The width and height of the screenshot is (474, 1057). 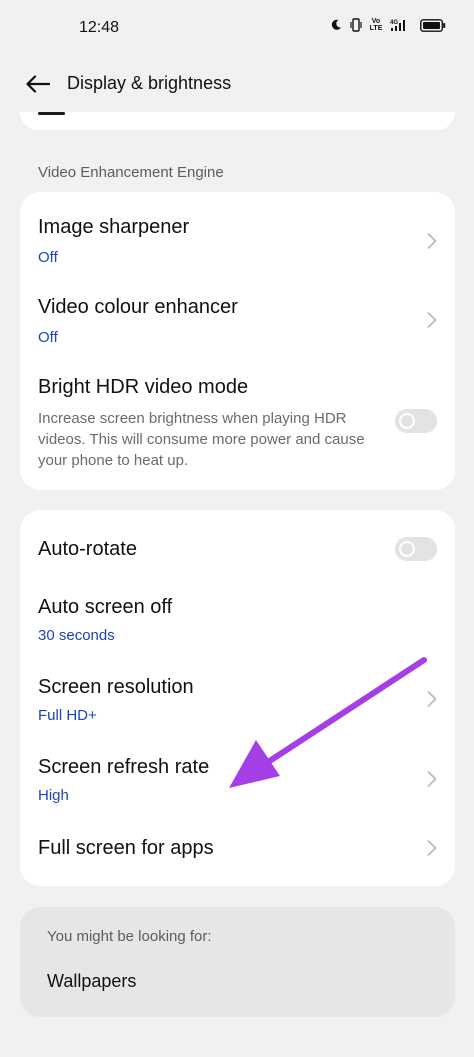 I want to click on bright-hdr-toggle, so click(x=416, y=421).